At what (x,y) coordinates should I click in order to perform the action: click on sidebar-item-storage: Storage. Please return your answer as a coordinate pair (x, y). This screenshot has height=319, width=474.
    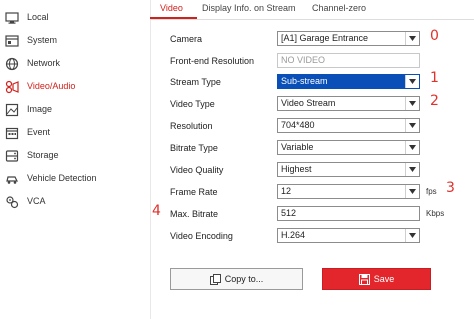
    Looking at the image, I should click on (75, 156).